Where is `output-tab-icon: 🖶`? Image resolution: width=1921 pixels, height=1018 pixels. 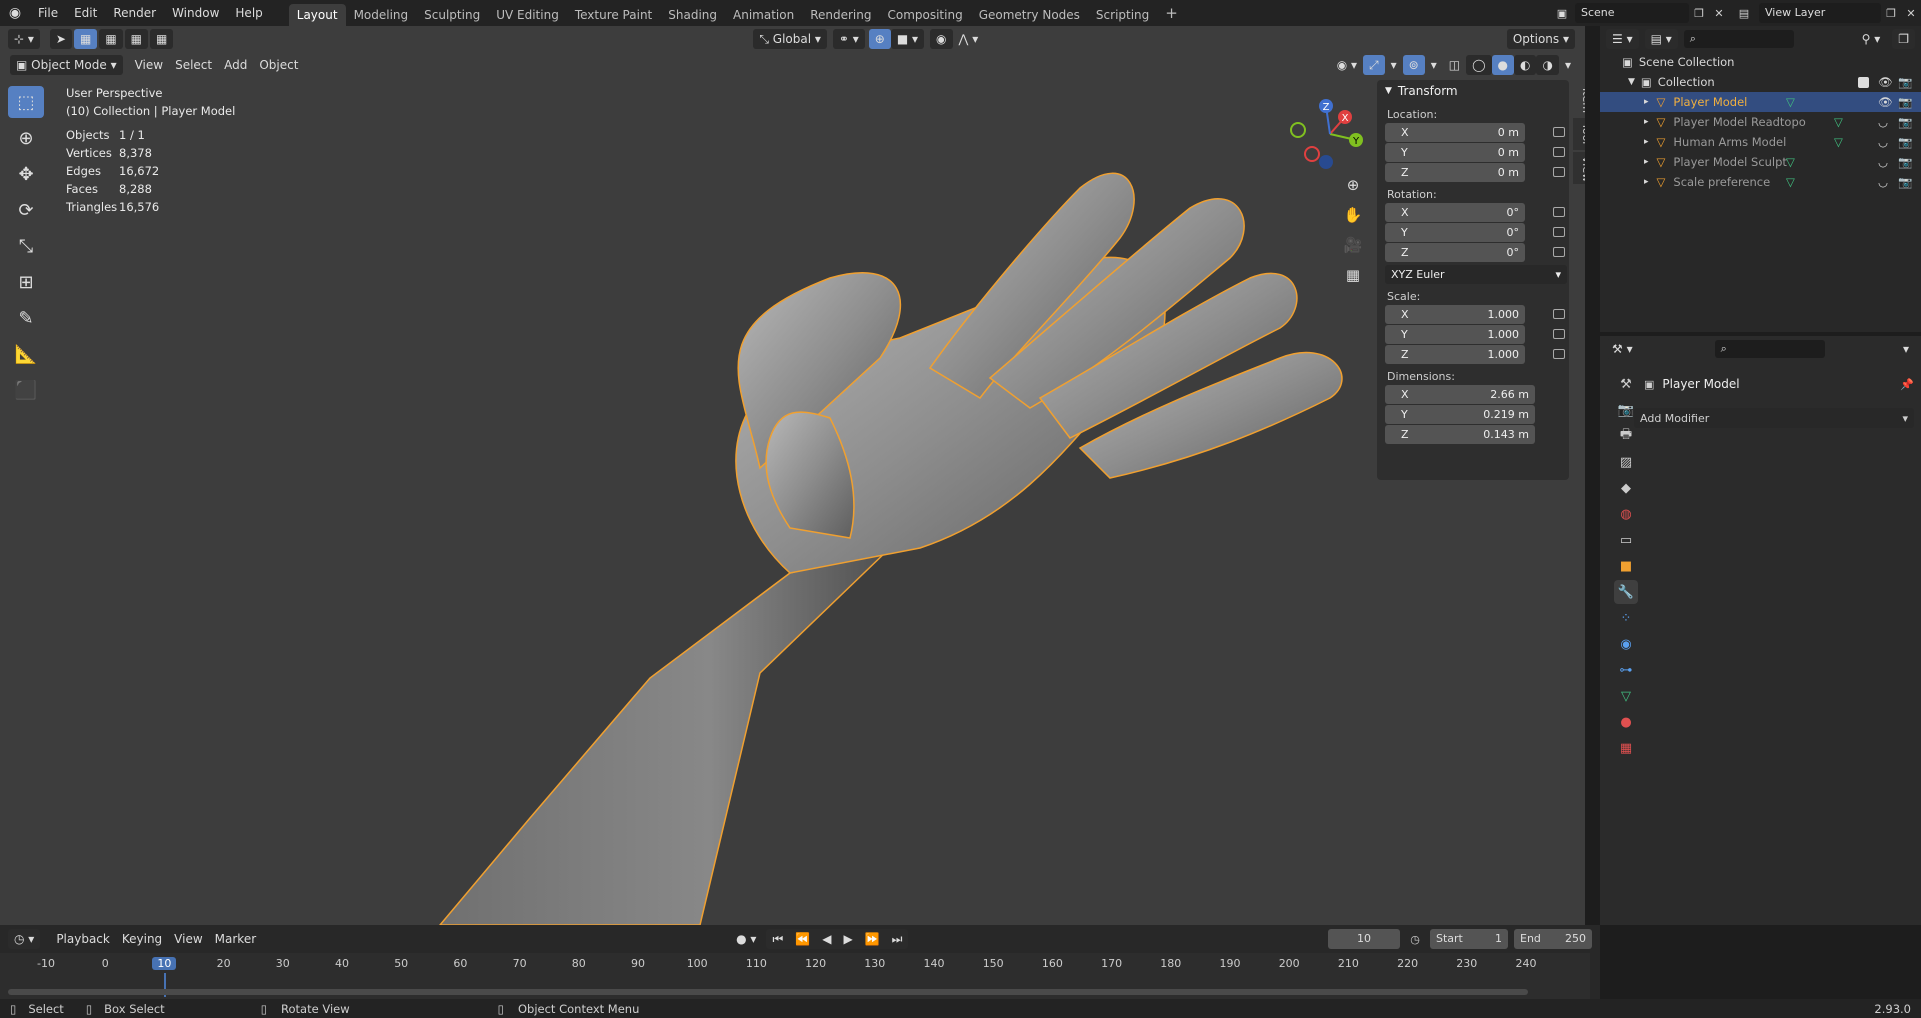 output-tab-icon: 🖶 is located at coordinates (1626, 436).